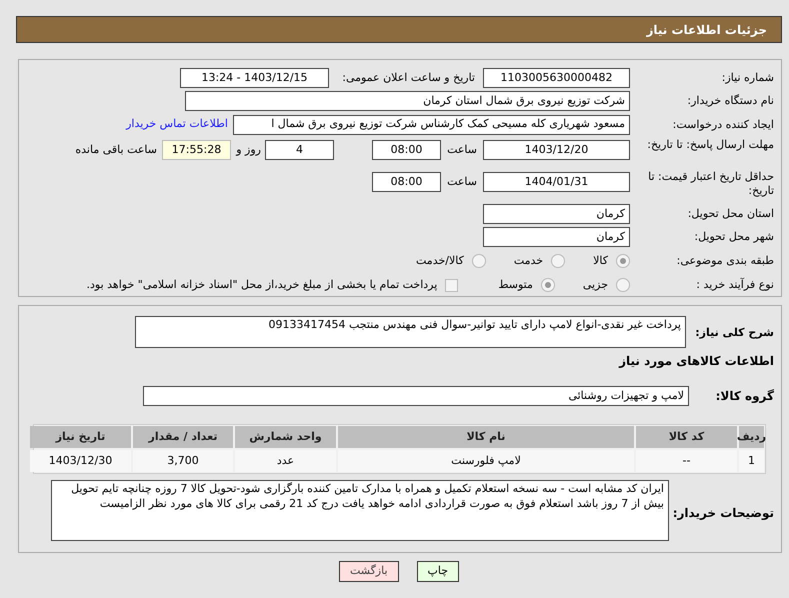 This screenshot has height=598, width=789. What do you see at coordinates (486, 437) in the screenshot?
I see `column-header: نام کالا` at bounding box center [486, 437].